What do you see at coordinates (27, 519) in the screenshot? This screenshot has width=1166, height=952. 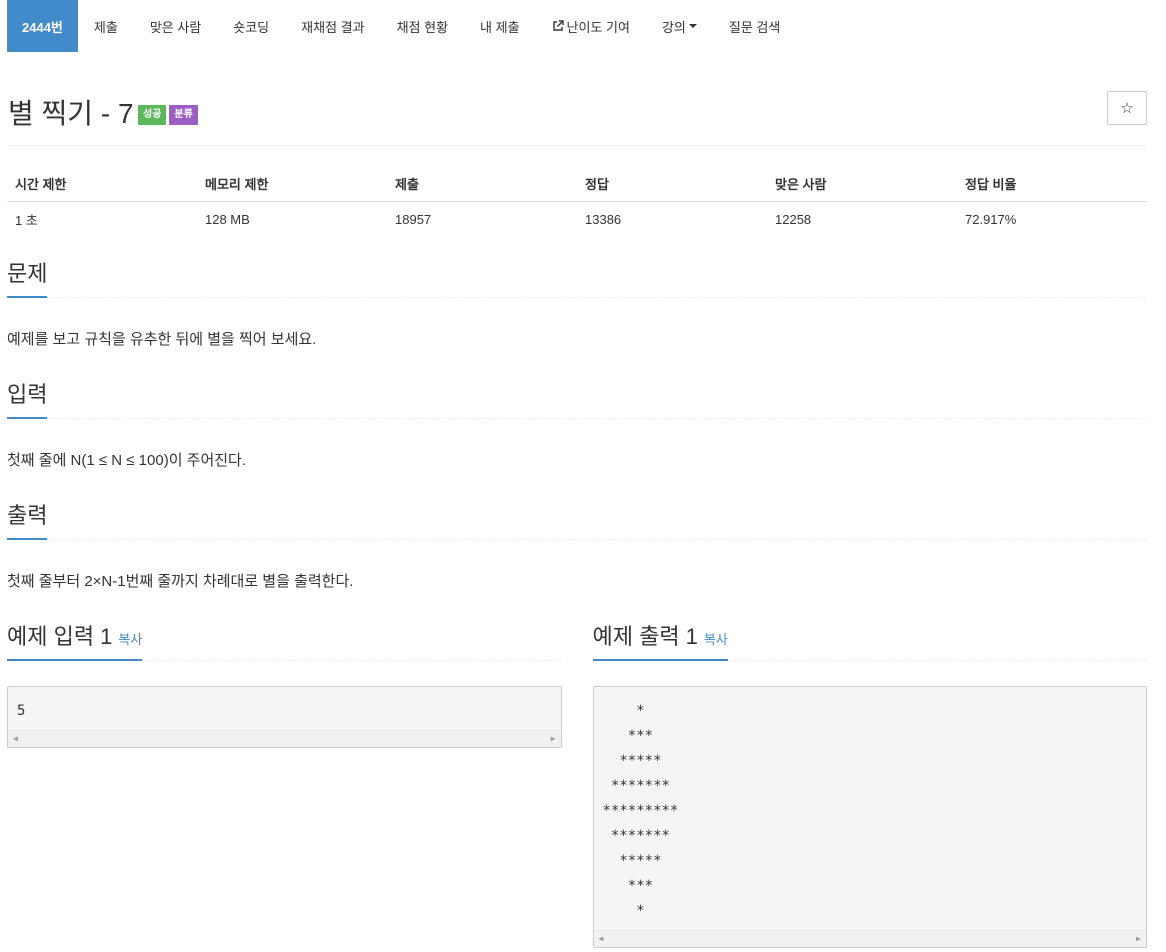 I see `output-section-title: 출력` at bounding box center [27, 519].